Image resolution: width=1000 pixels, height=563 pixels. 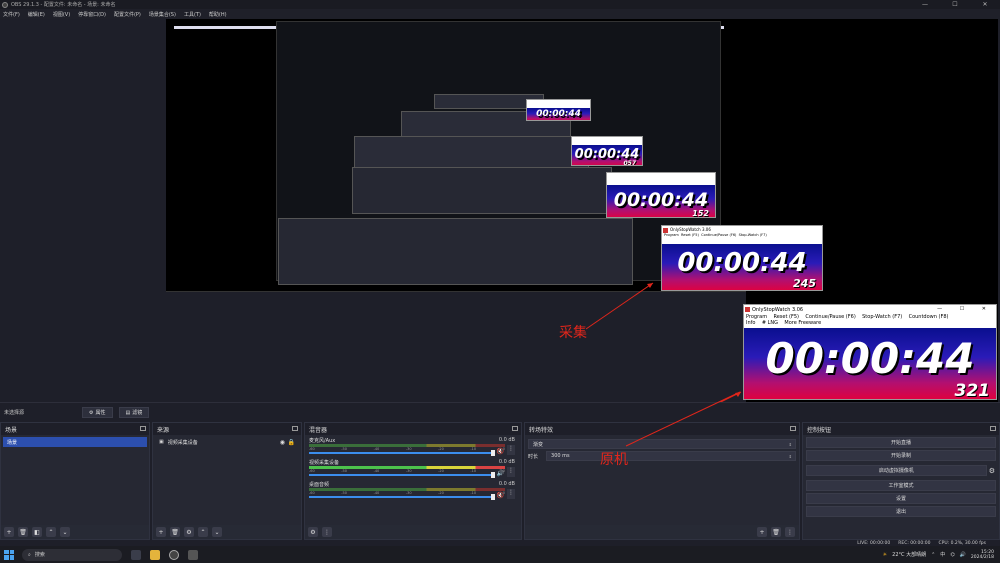 What do you see at coordinates (683, 419) in the screenshot?
I see `original-arrow-ext` at bounding box center [683, 419].